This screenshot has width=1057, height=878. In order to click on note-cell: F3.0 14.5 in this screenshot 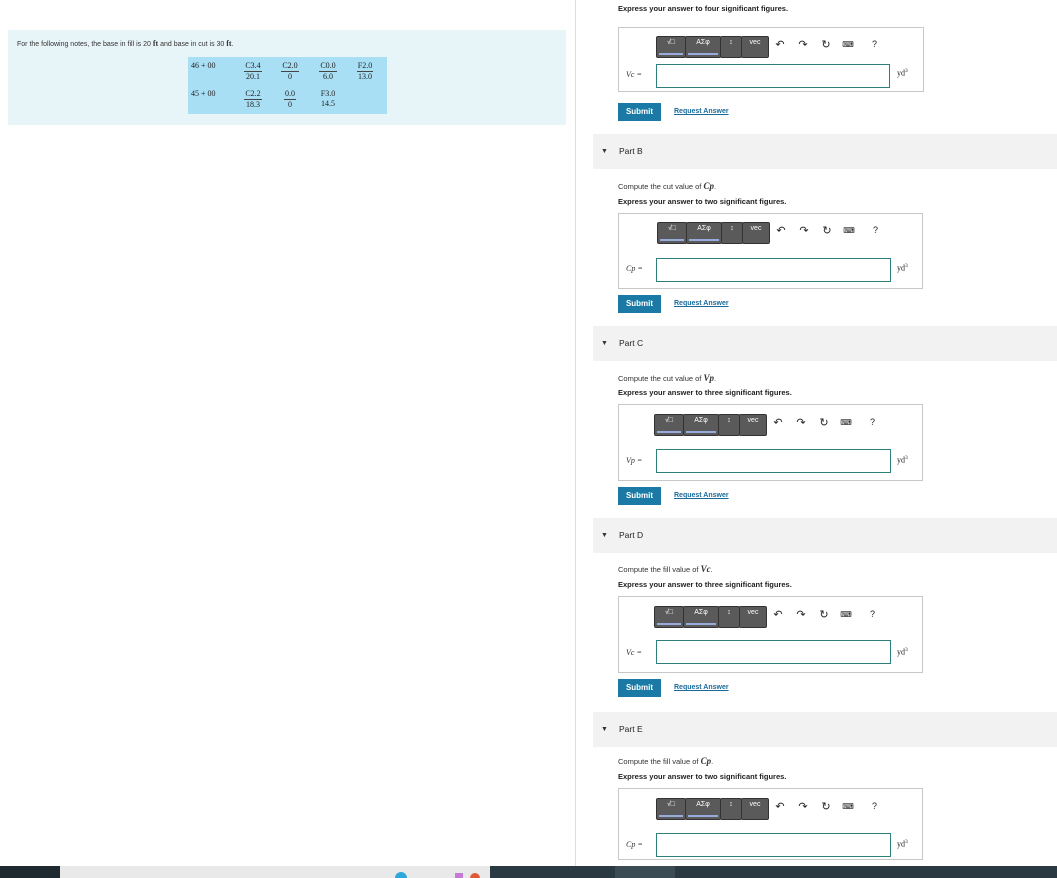, I will do `click(328, 98)`.